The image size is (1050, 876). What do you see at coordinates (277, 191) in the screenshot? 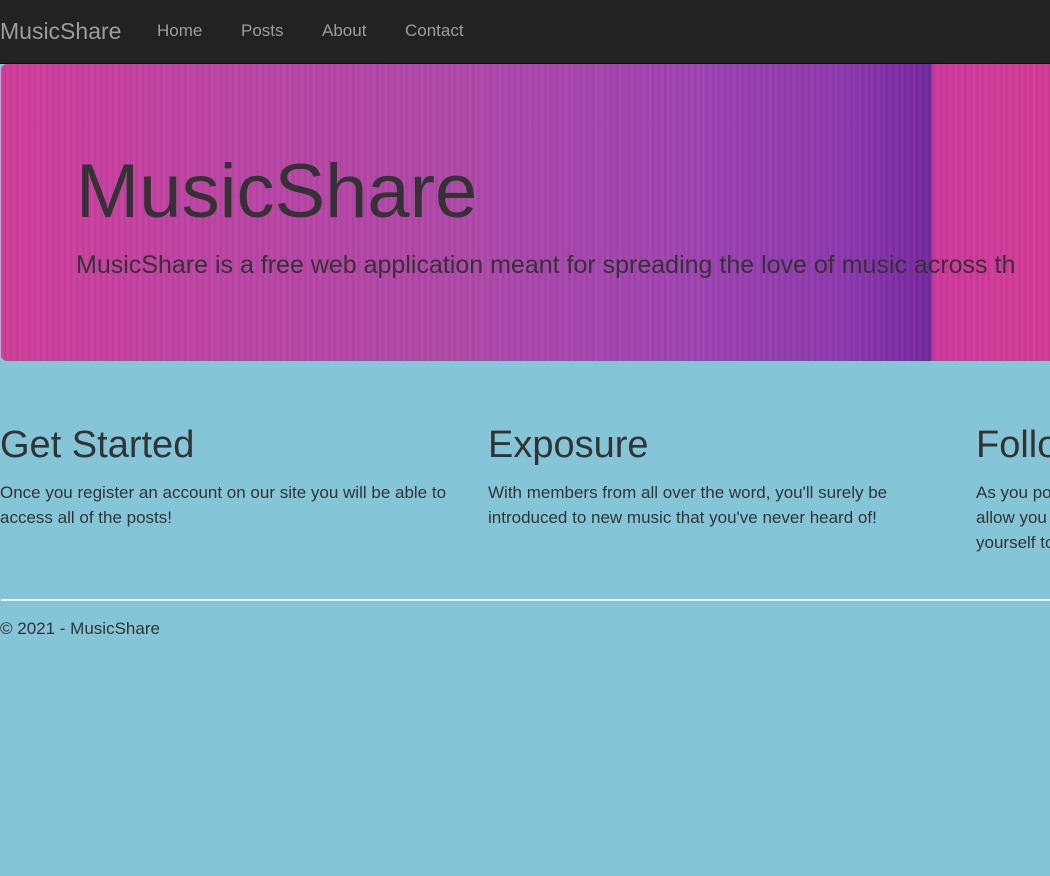
I see `hero-title: MusicShare` at bounding box center [277, 191].